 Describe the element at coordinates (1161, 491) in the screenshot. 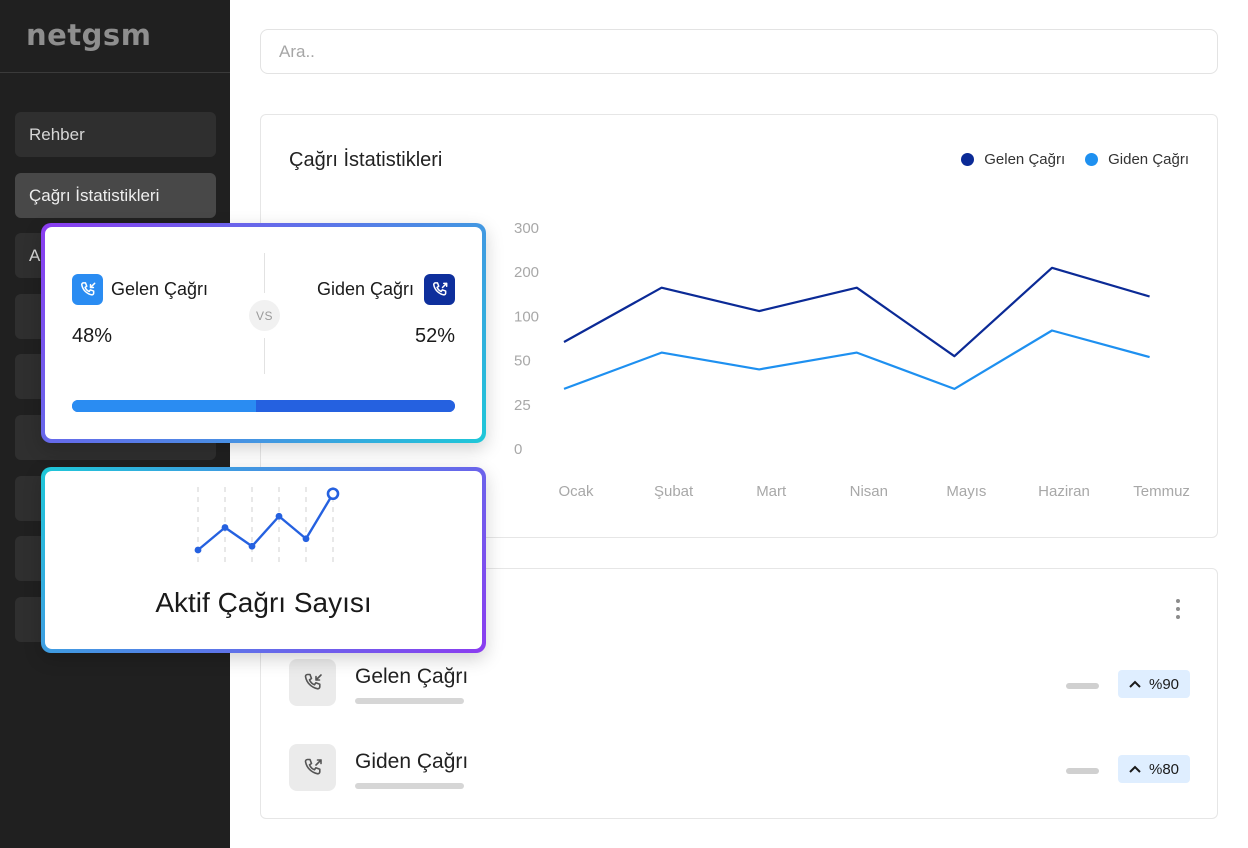

I see `x-tick-label: Temmuz` at that location.